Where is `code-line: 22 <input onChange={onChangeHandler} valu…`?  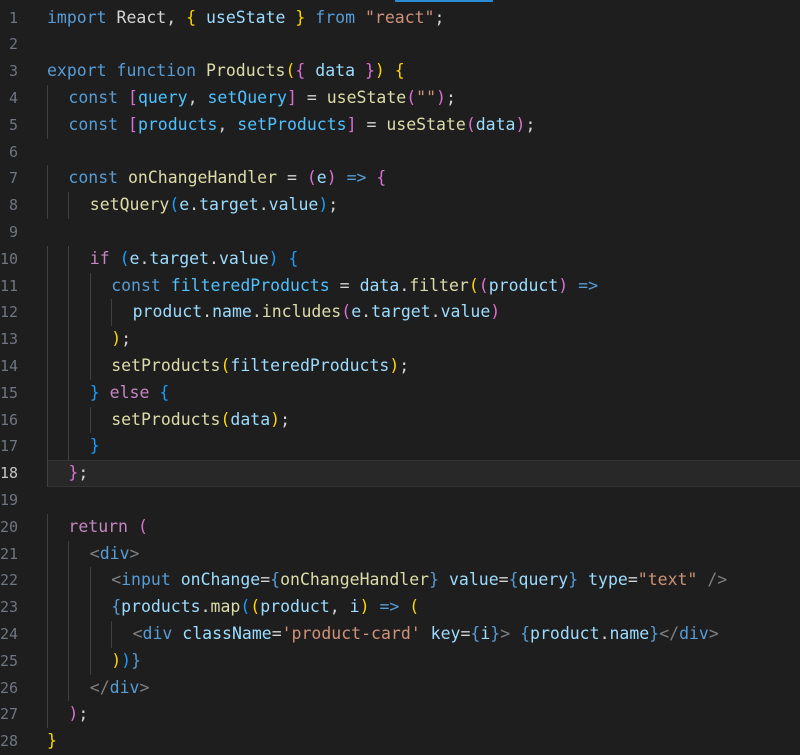
code-line: 22 <input onChange={onChangeHandler} valu… is located at coordinates (400, 581).